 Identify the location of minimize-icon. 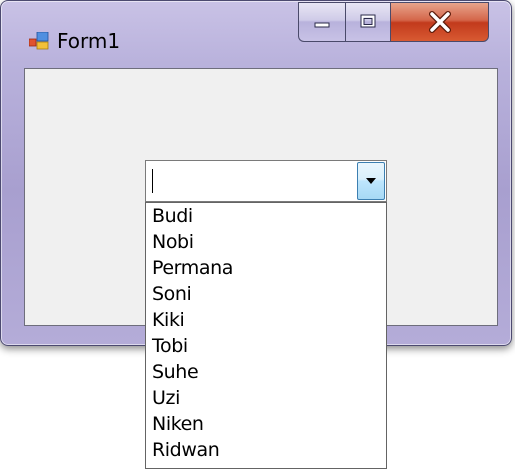
(322, 25).